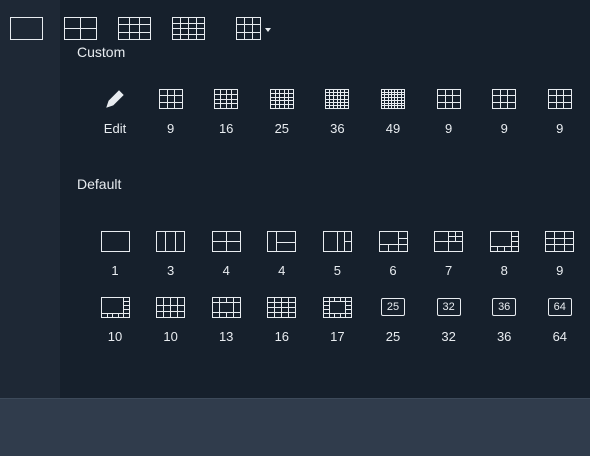 This screenshot has height=456, width=590. Describe the element at coordinates (449, 116) in the screenshot. I see `custom-layout-6: 9` at that location.